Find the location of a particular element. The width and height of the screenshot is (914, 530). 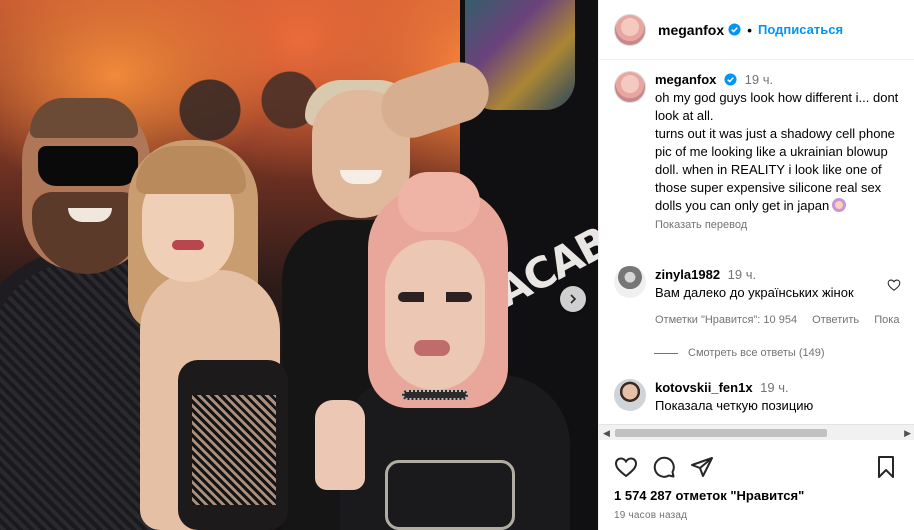

person-1-hair is located at coordinates (84, 118).